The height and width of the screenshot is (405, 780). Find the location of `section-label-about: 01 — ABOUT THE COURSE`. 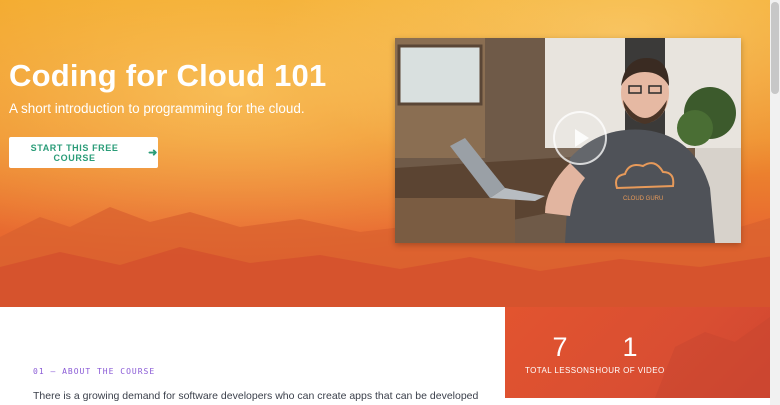

section-label-about: 01 — ABOUT THE COURSE is located at coordinates (94, 371).